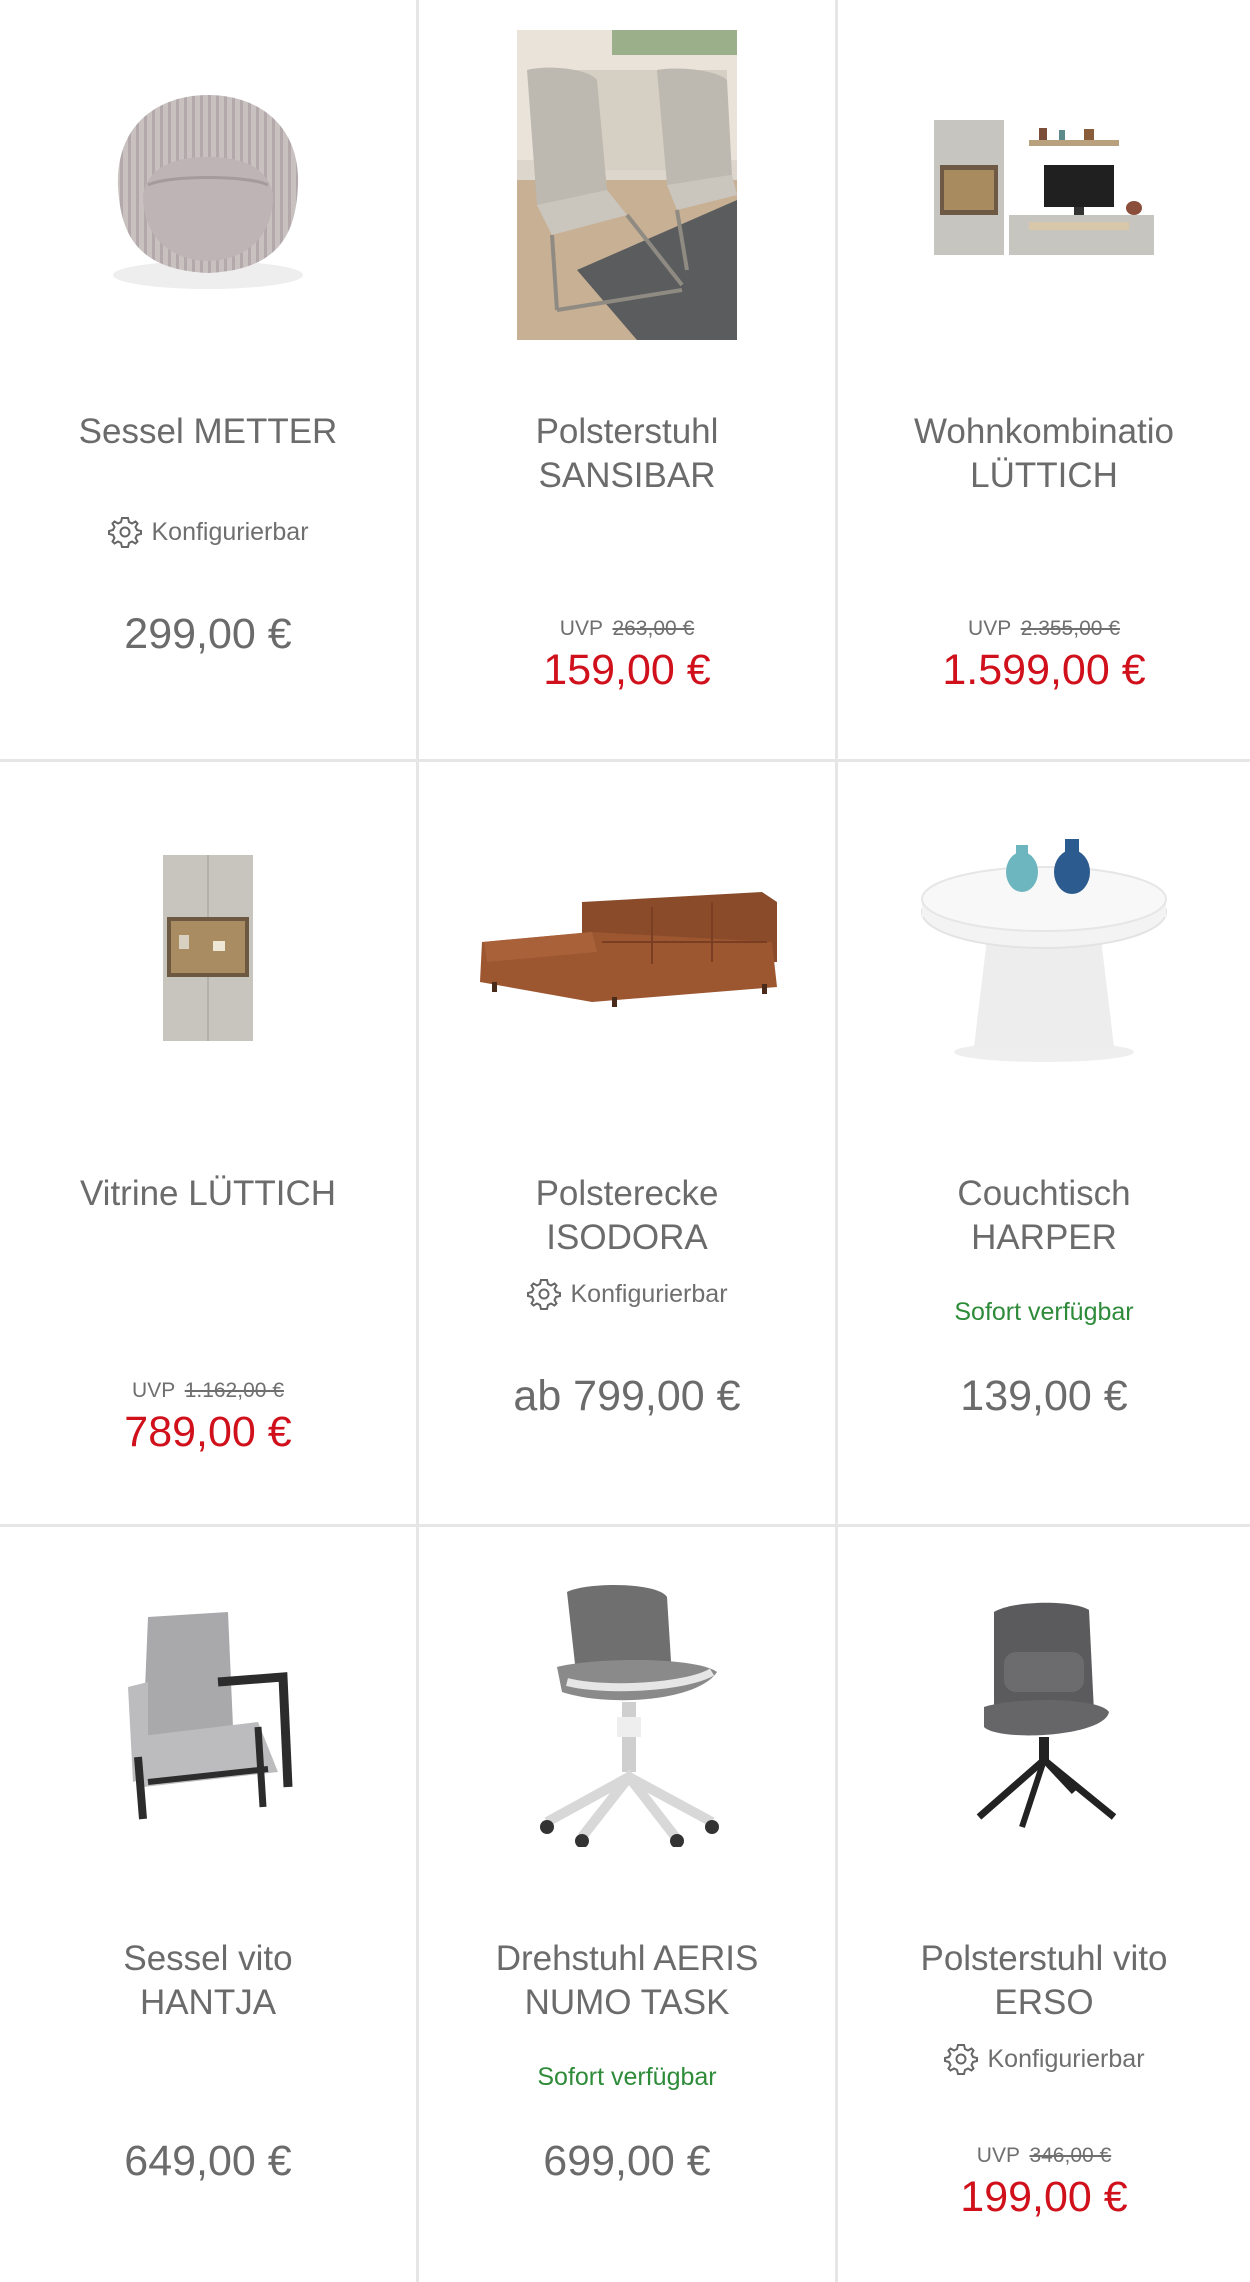  I want to click on office-chair-image, so click(629, 1716).